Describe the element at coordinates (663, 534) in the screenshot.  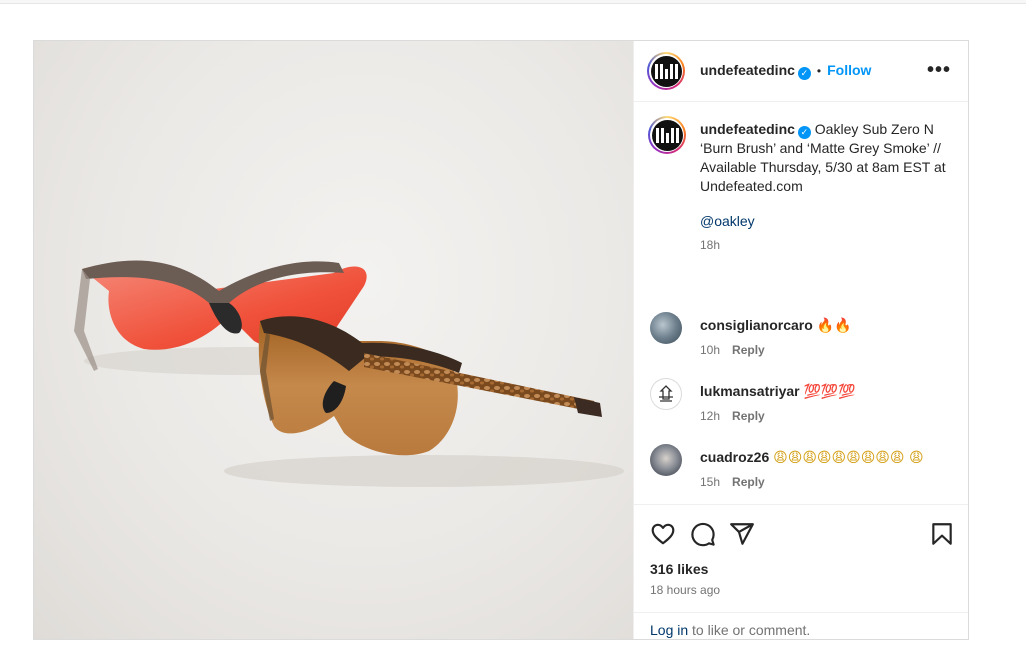
I see `heart-icon` at that location.